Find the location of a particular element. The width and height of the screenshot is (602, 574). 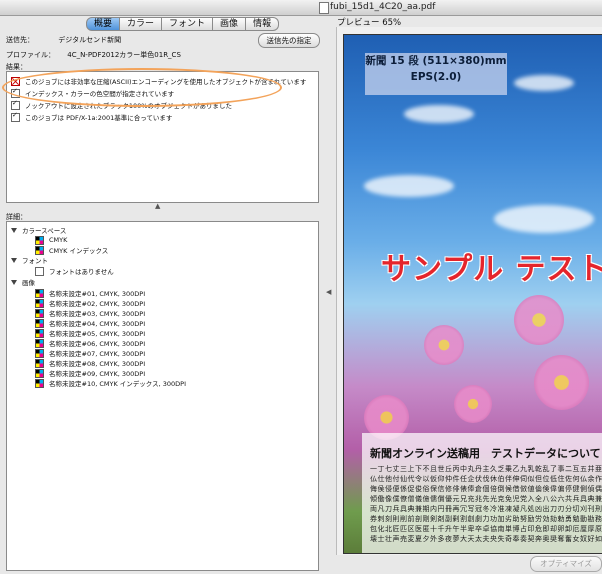

tab-bar: 概要 カラー フォント 画像 情報 is located at coordinates (183, 24).